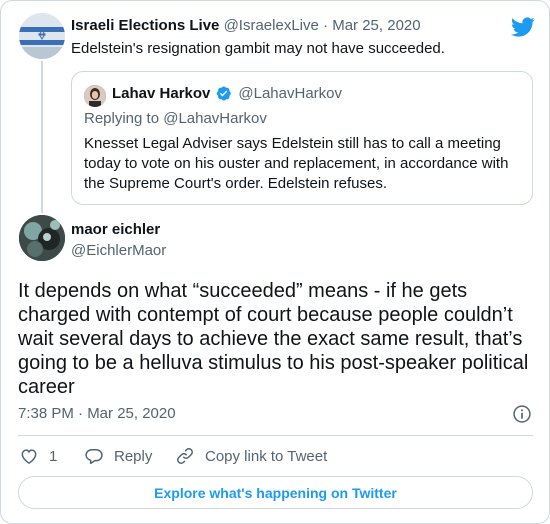 The width and height of the screenshot is (550, 524). Describe the element at coordinates (376, 25) in the screenshot. I see `parent-date: Mar 25, 2020` at that location.